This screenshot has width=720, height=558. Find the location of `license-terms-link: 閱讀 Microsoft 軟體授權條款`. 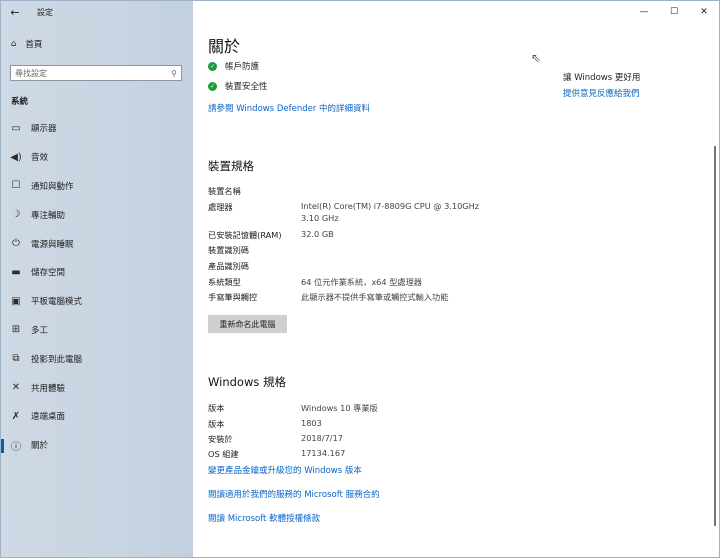

license-terms-link: 閱讀 Microsoft 軟體授權條款 is located at coordinates (264, 518).